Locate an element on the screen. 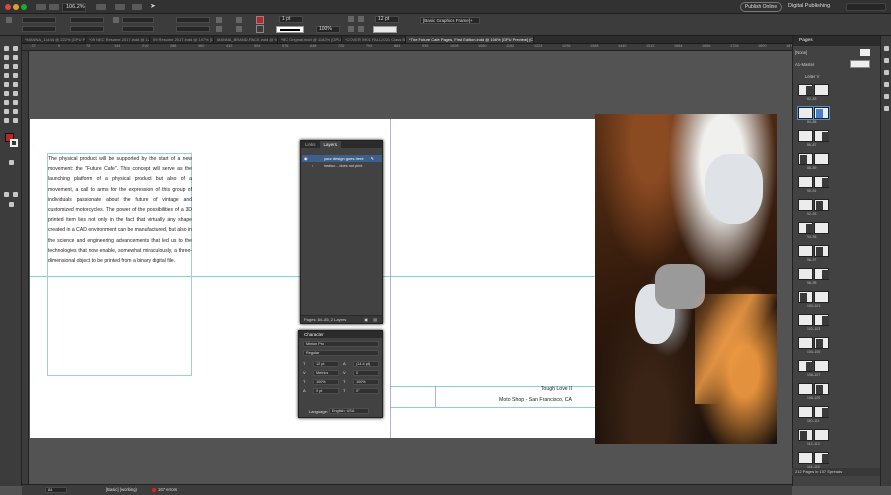 The image size is (891, 495). page-number-field: 84 is located at coordinates (56, 490).